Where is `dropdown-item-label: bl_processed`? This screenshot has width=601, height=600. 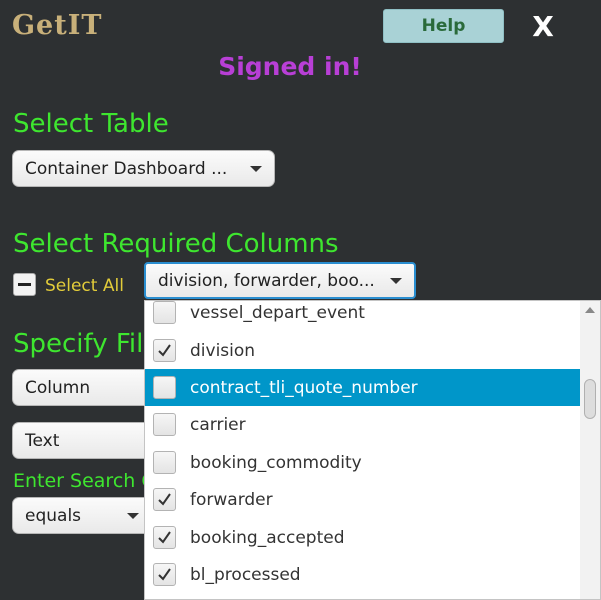 dropdown-item-label: bl_processed is located at coordinates (245, 574).